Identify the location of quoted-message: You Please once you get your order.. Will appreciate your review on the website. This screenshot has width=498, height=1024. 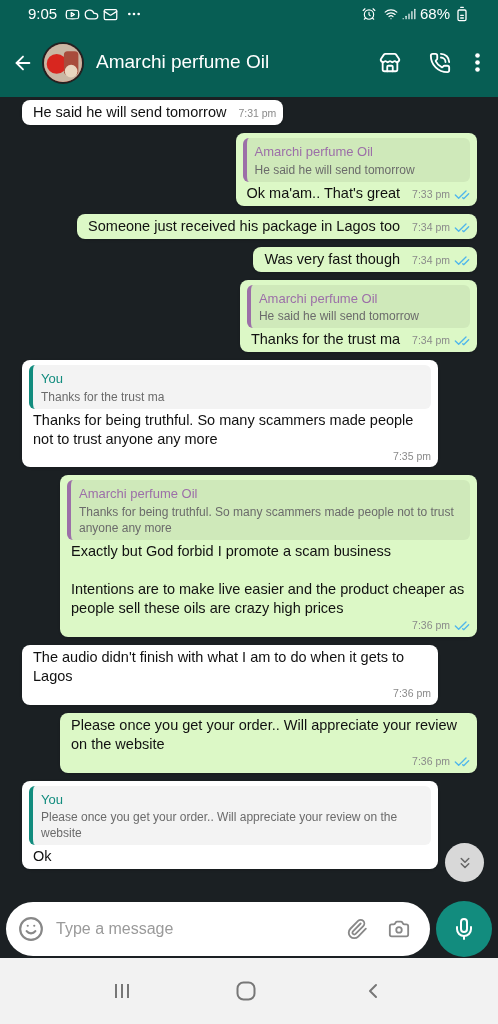
(230, 815).